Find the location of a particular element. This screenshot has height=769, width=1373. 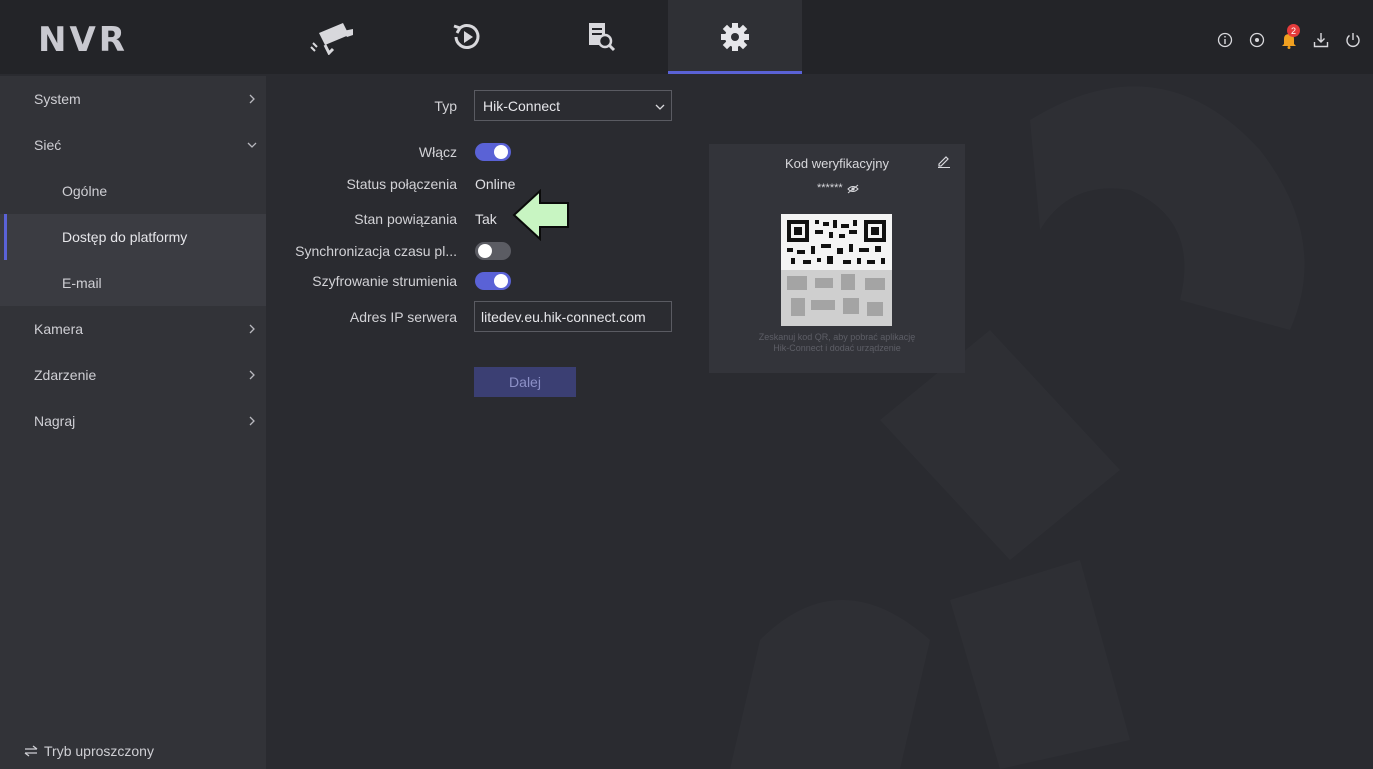

search-icon is located at coordinates (602, 37).